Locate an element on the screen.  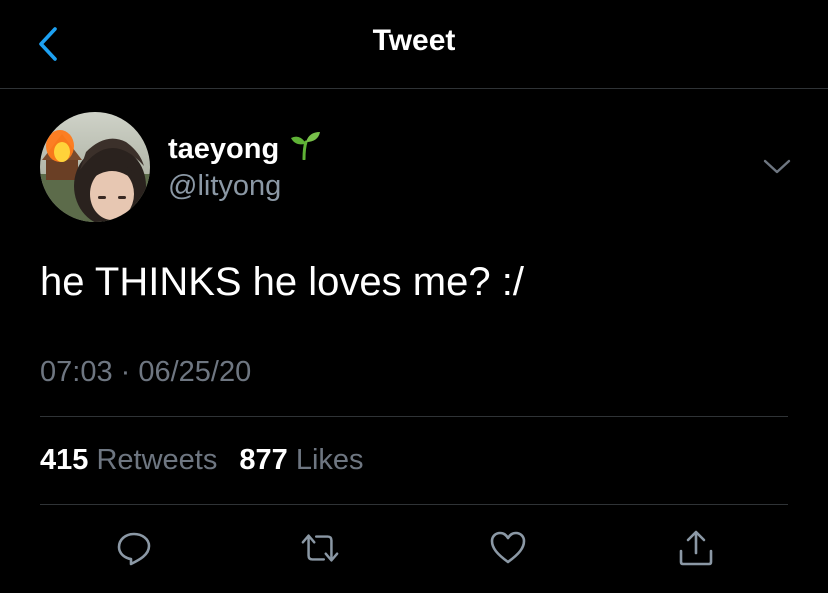
tweet-text: he THINKS he loves me? :/ is located at coordinates (282, 282).